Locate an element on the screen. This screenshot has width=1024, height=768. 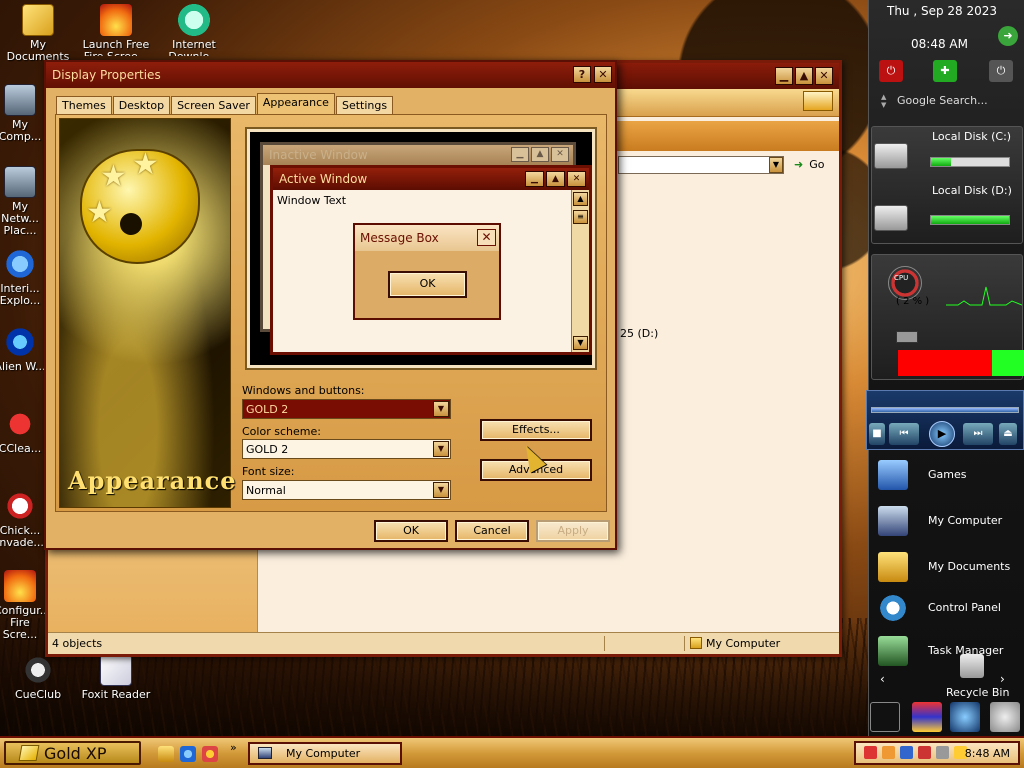
minimize-icon: ▁ is located at coordinates (784, 76).